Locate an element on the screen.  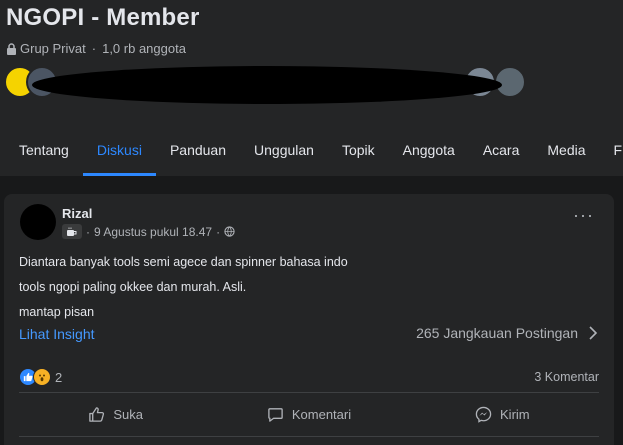
messenger-icon is located at coordinates (483, 414).